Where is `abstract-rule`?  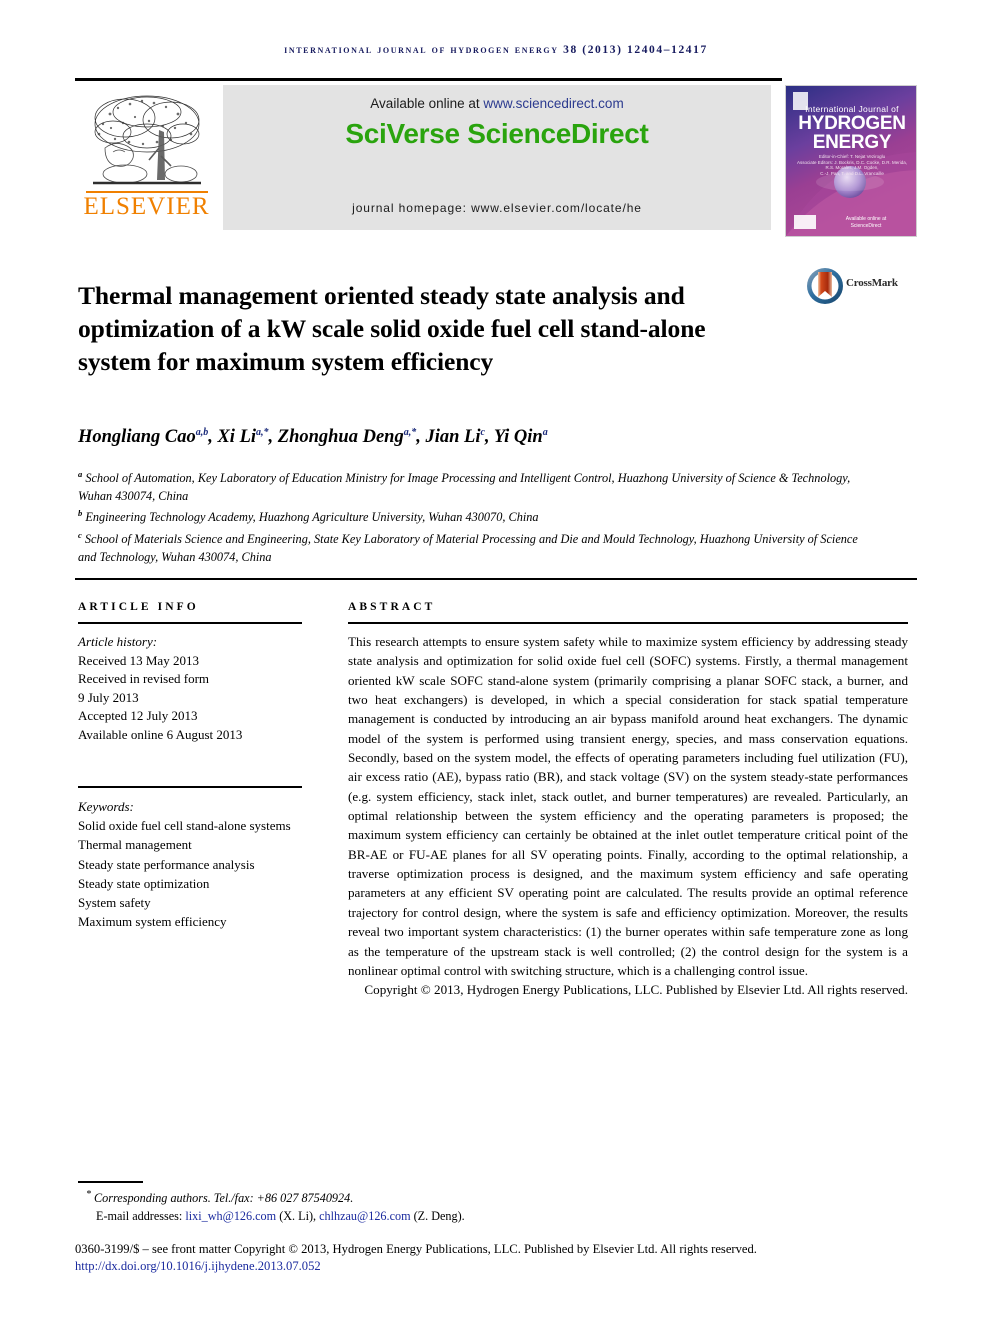 abstract-rule is located at coordinates (628, 623).